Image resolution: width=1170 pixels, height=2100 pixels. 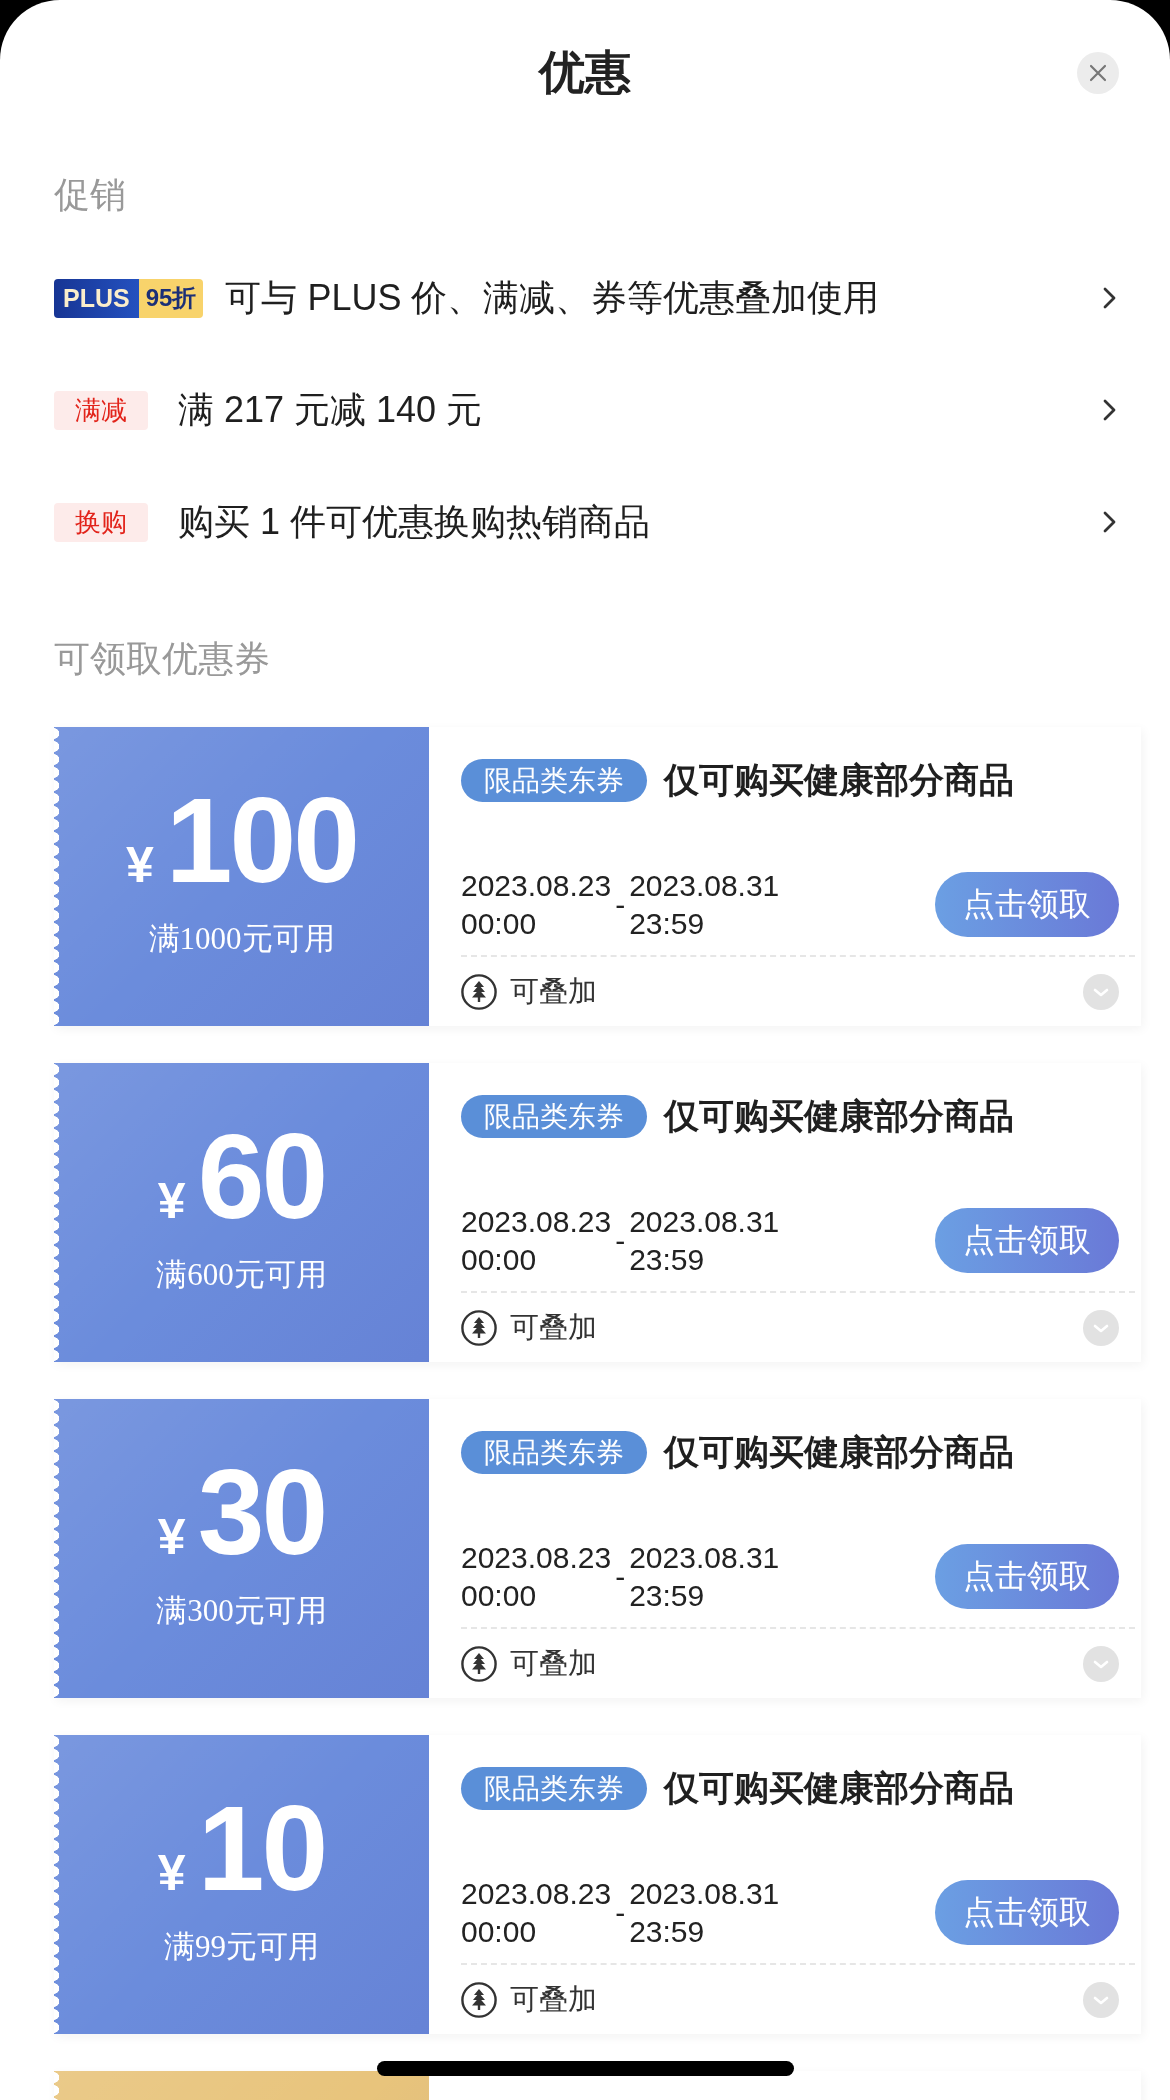 I want to click on promo-text: 购买 1 件可优惠换购热销商品, so click(x=640, y=522).